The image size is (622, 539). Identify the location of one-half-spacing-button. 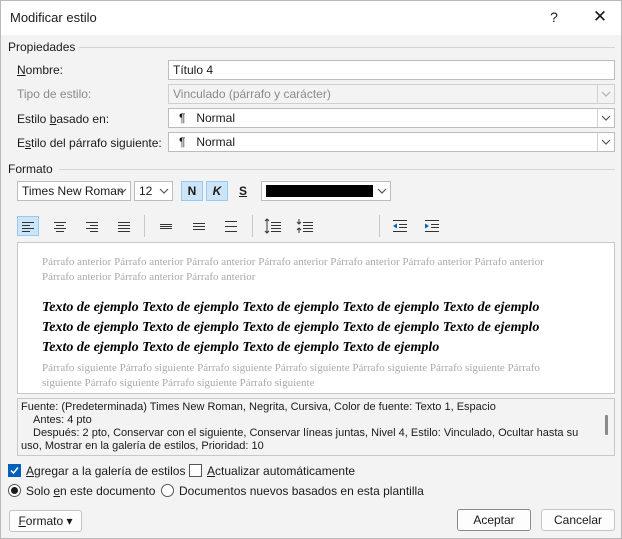
(199, 226).